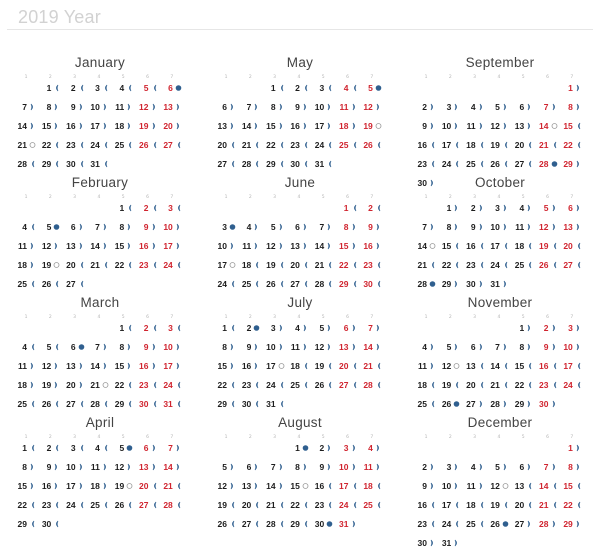 This screenshot has height=551, width=600. Describe the element at coordinates (300, 29) in the screenshot. I see `title-divider` at that location.